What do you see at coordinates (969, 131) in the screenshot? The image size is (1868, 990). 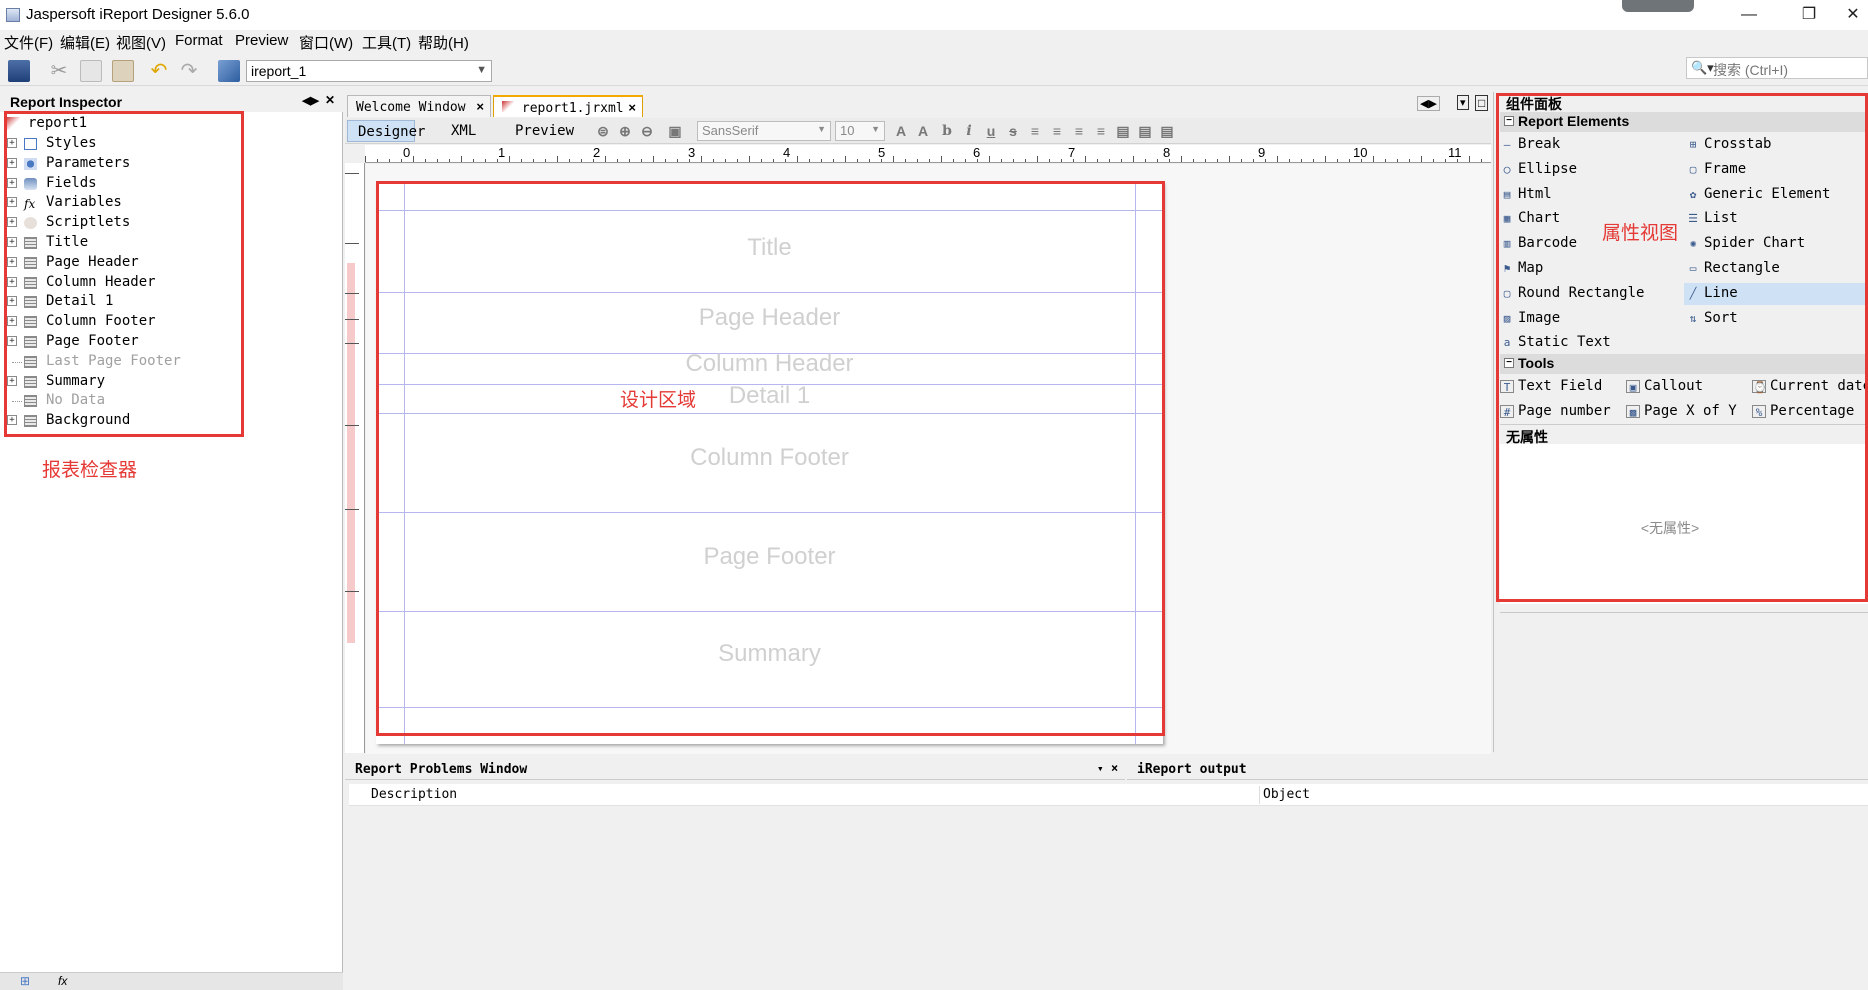 I see `italic-icon: i` at bounding box center [969, 131].